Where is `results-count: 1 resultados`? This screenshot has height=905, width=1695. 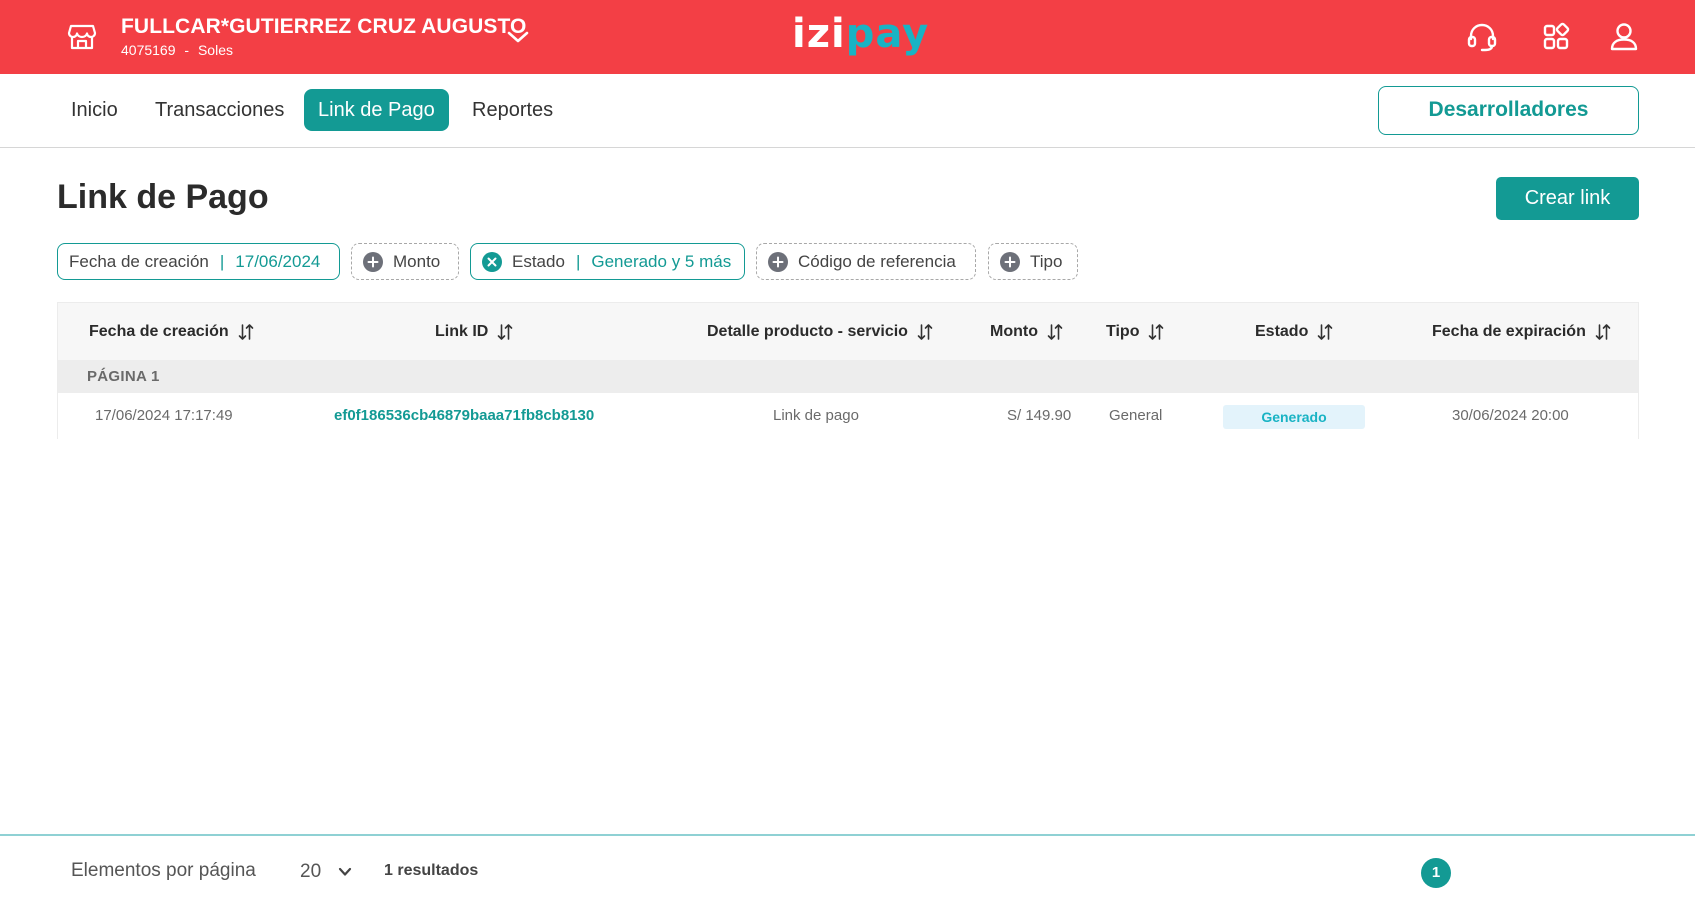 results-count: 1 resultados is located at coordinates (431, 870).